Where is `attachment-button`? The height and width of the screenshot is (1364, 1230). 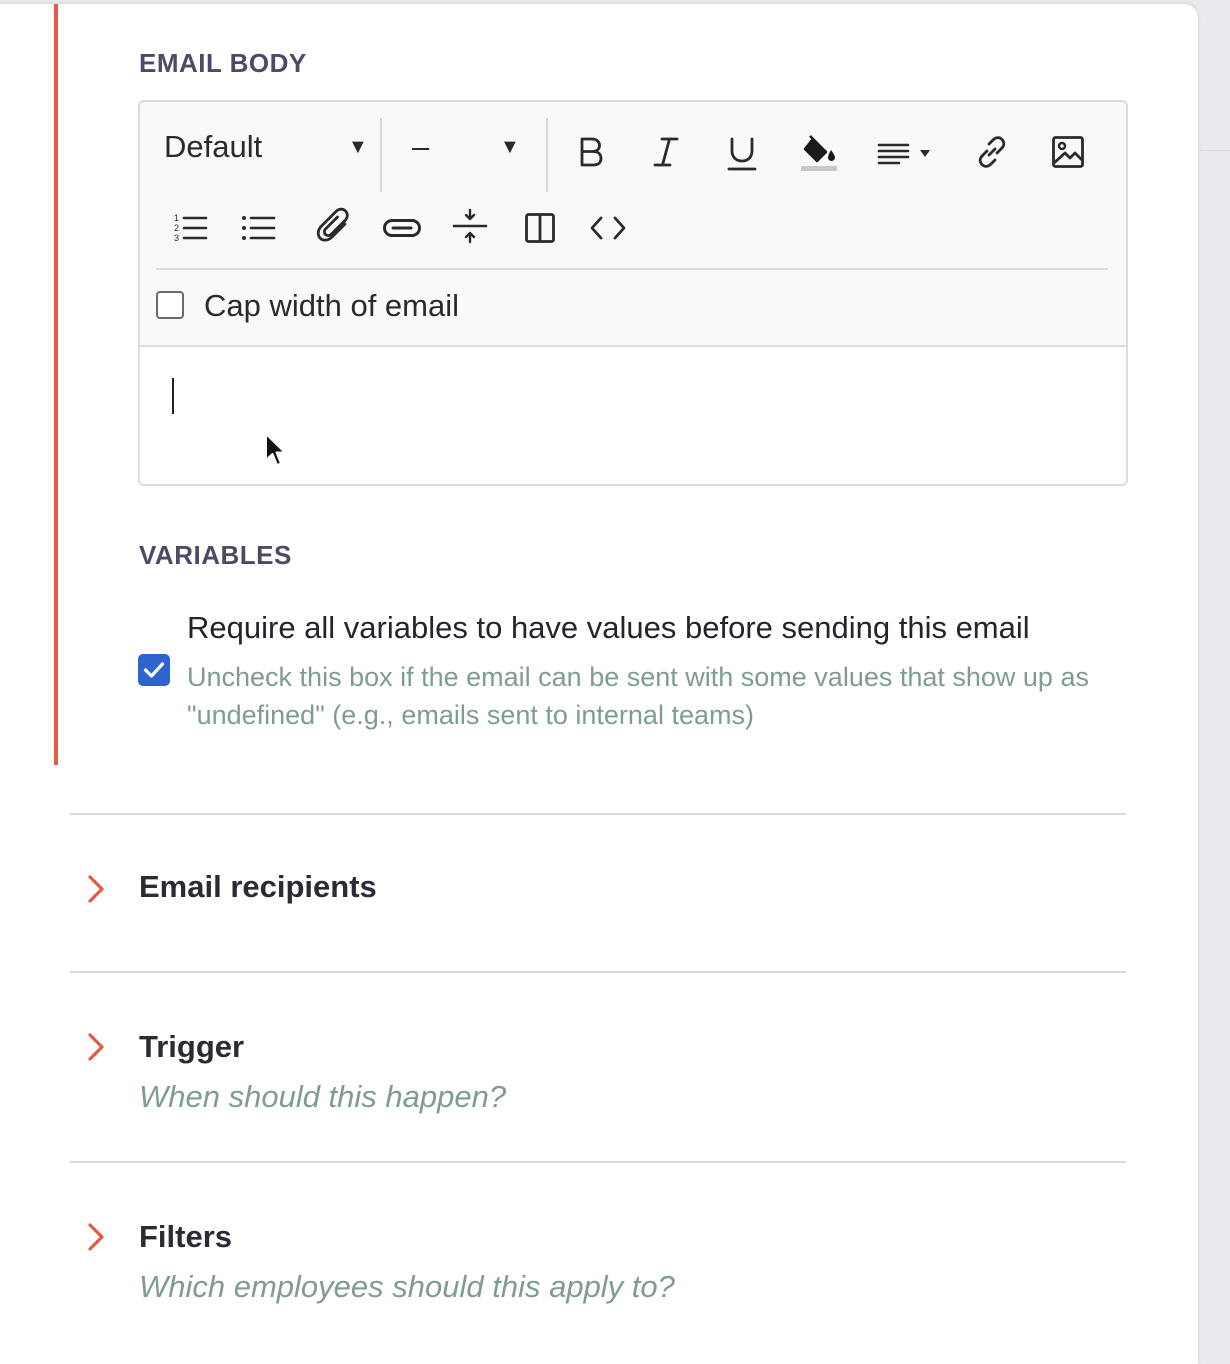
attachment-button is located at coordinates (334, 226).